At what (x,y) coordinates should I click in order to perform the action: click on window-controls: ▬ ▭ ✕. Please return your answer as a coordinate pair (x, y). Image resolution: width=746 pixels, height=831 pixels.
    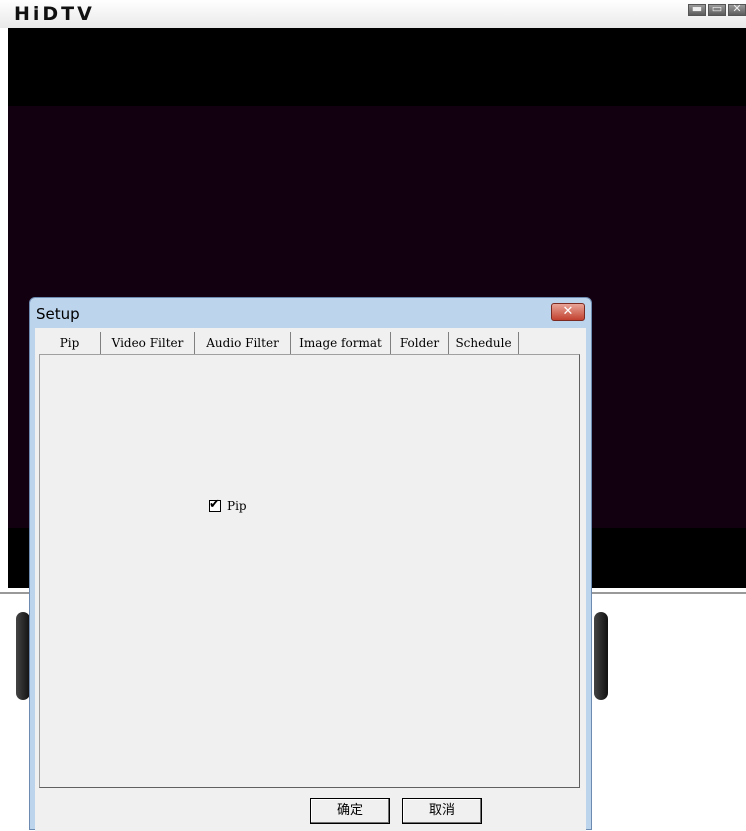
    Looking at the image, I should click on (717, 9).